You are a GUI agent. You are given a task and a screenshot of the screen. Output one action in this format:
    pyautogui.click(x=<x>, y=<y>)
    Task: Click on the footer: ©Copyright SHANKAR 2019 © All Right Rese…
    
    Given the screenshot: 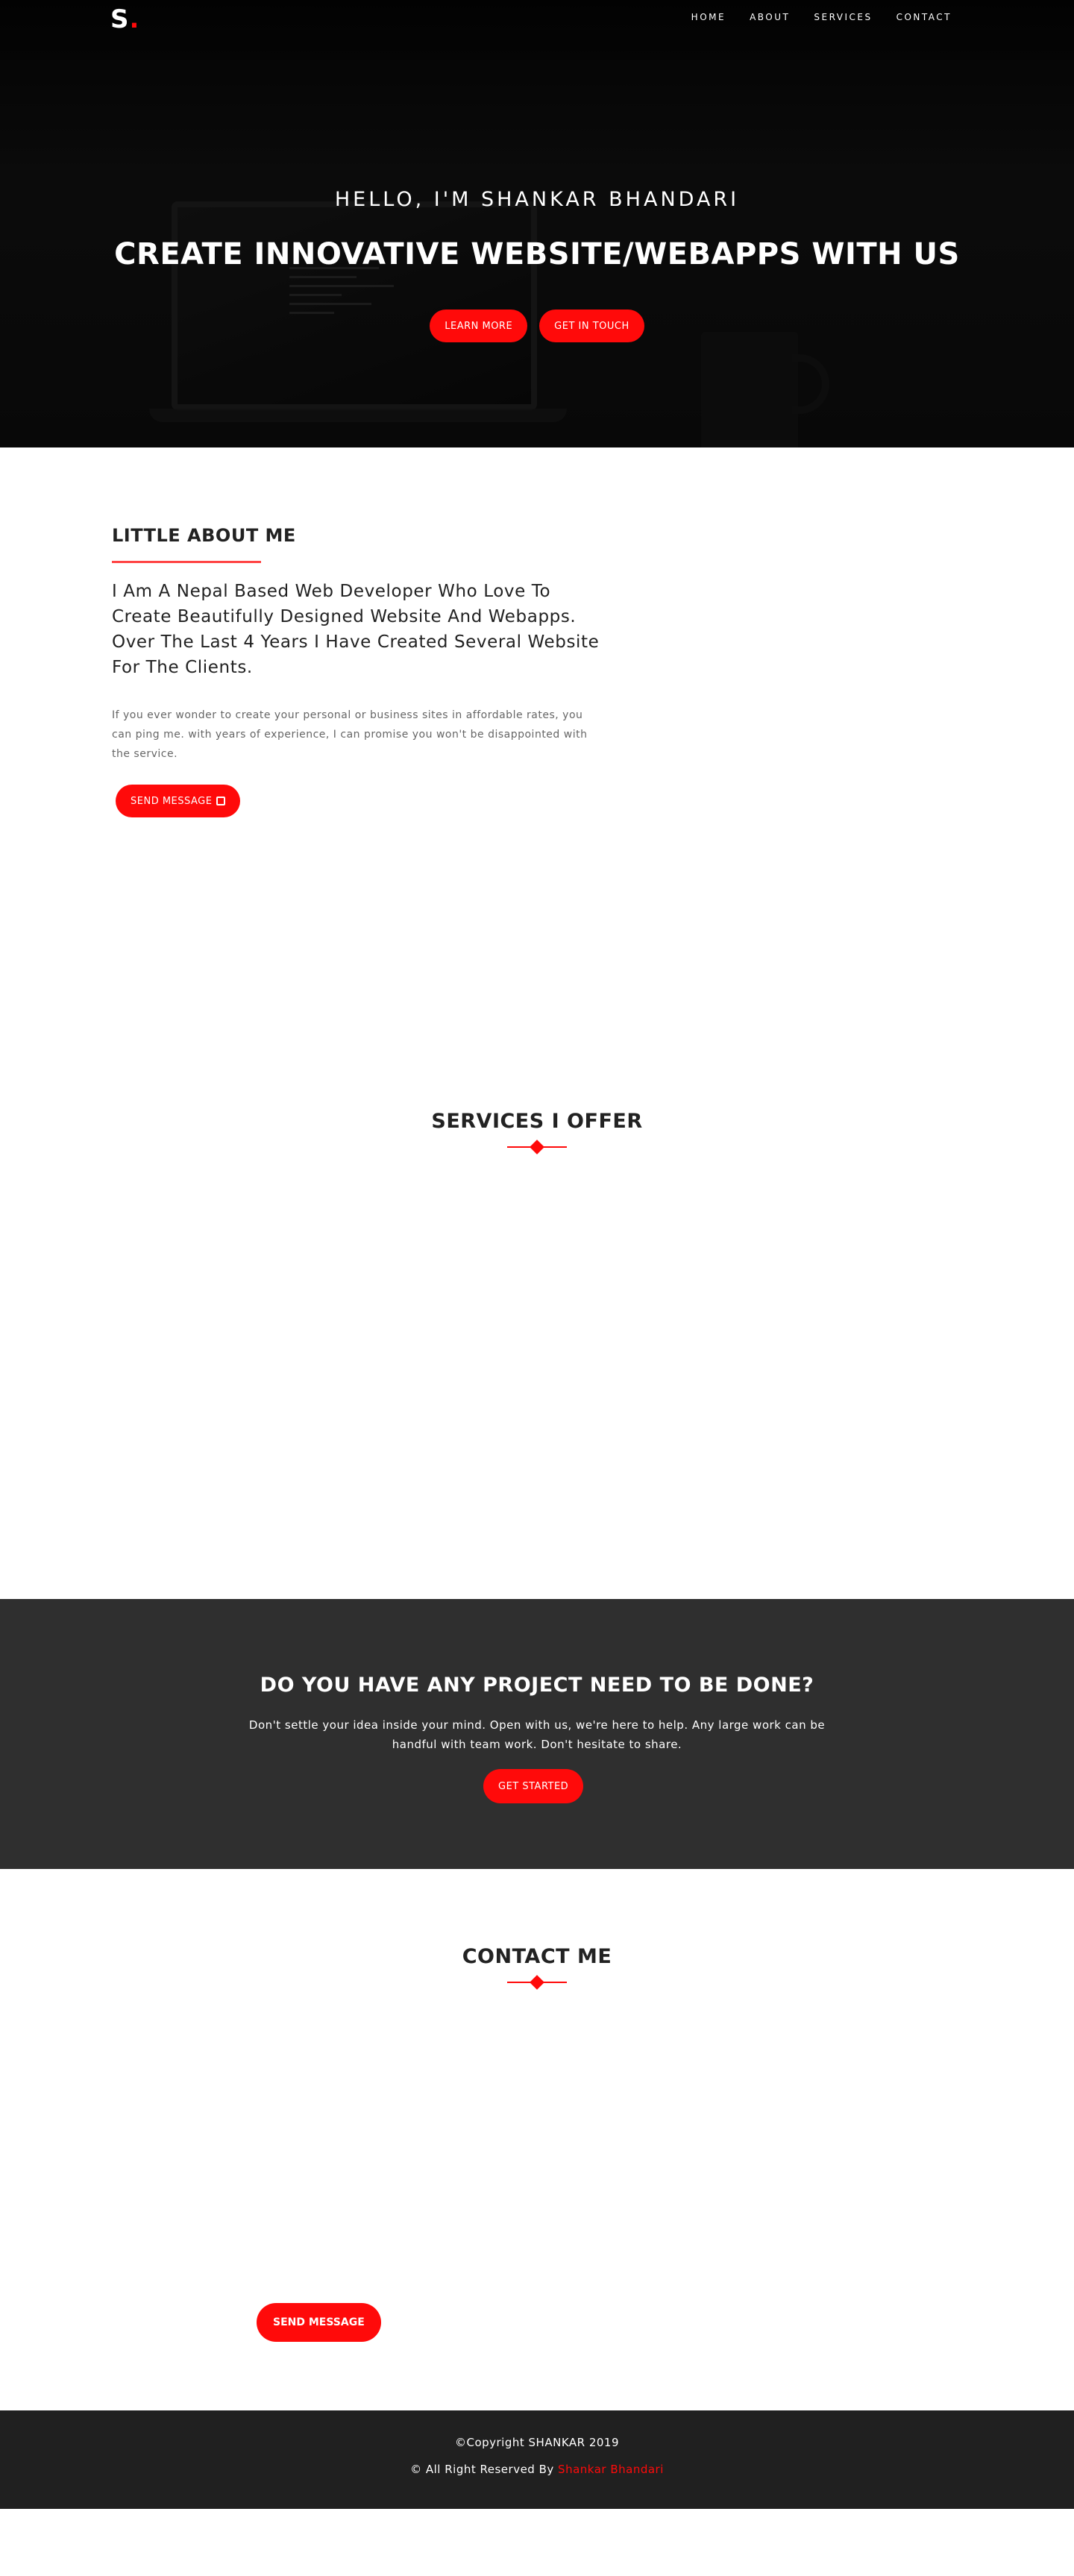 What is the action you would take?
    pyautogui.click(x=537, y=2459)
    